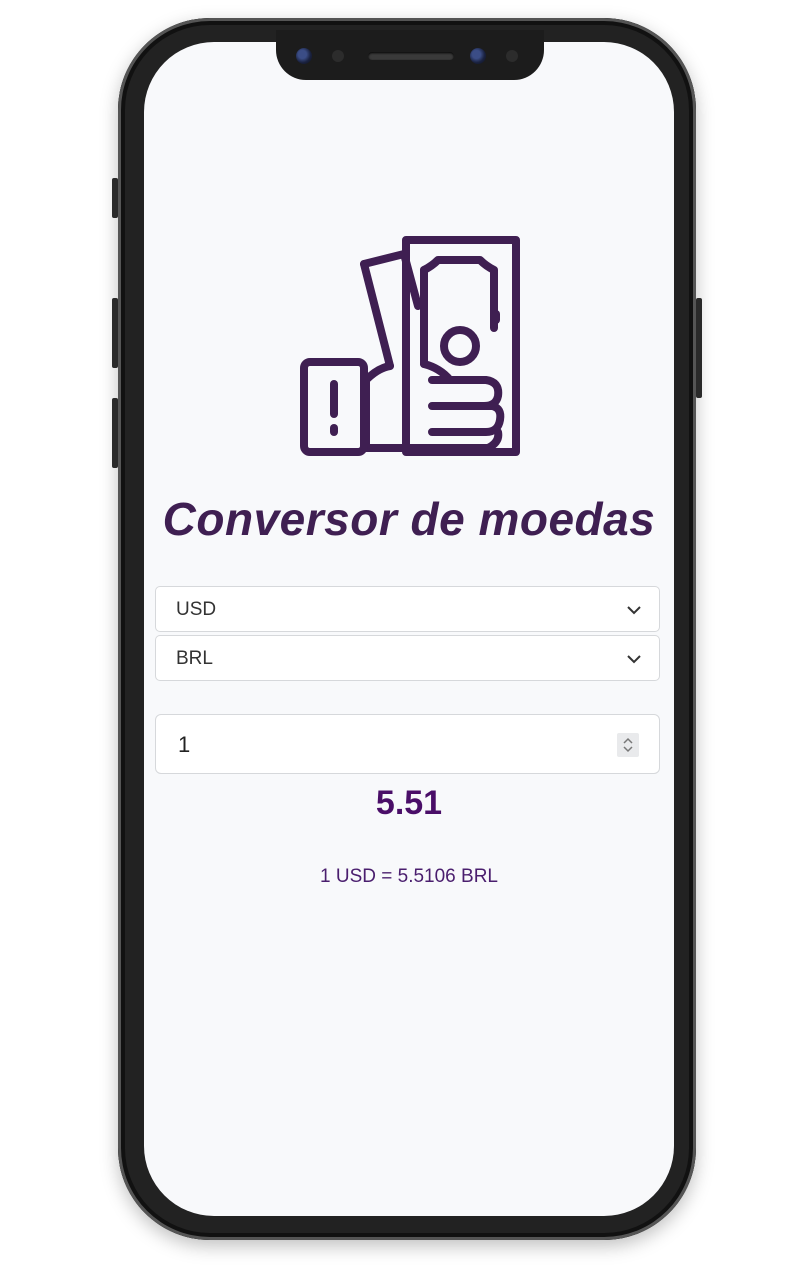 The height and width of the screenshot is (1280, 800). Describe the element at coordinates (409, 519) in the screenshot. I see `page-title: Conversor de moedas` at that location.